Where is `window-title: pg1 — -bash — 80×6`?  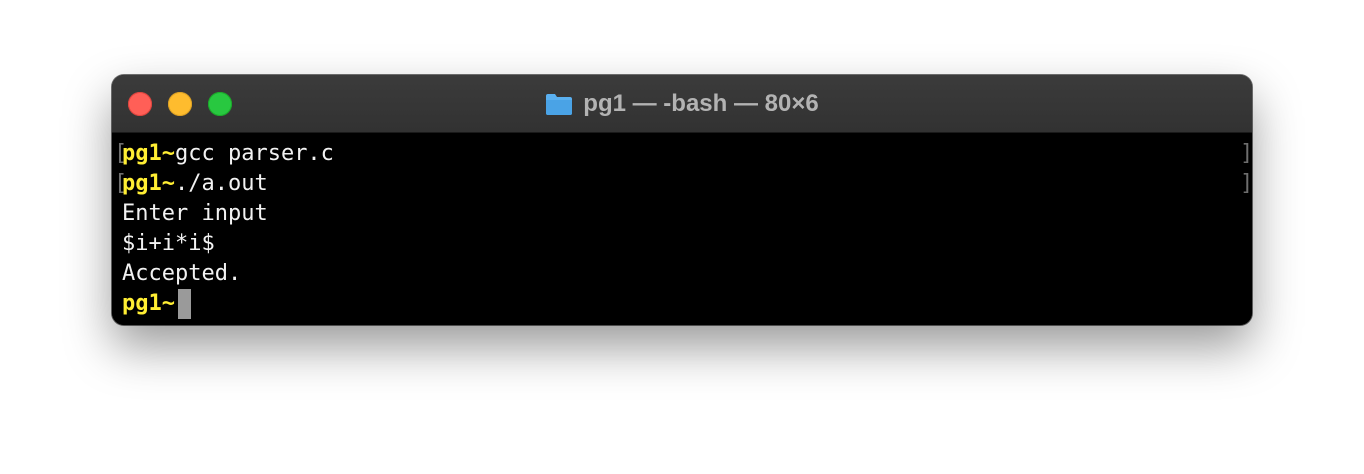 window-title: pg1 — -bash — 80×6 is located at coordinates (682, 103).